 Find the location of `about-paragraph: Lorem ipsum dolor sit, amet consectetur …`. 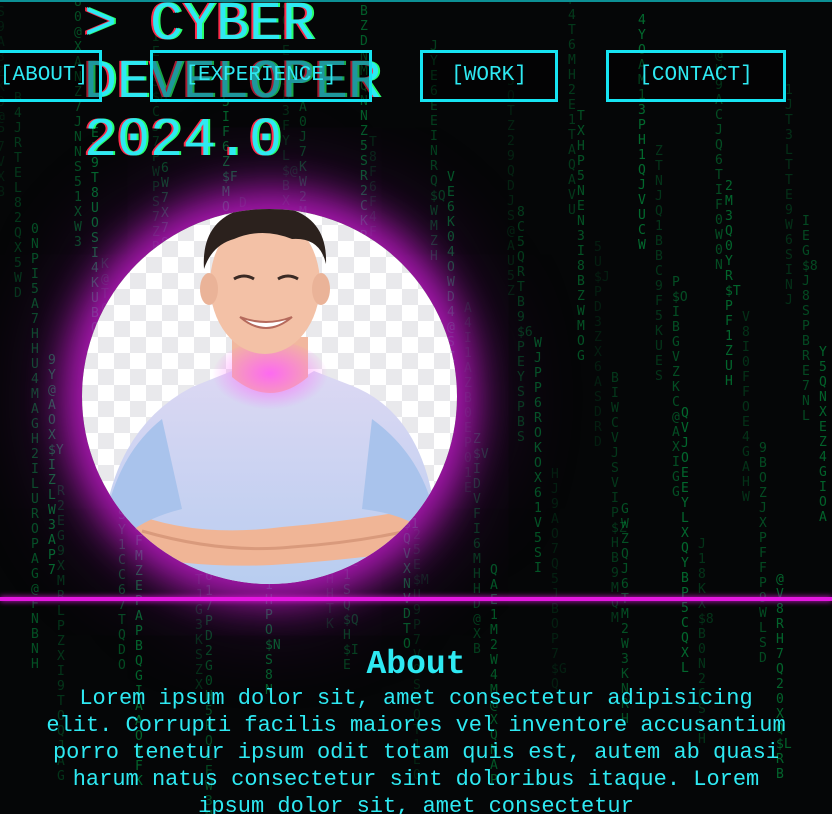

about-paragraph: Lorem ipsum dolor sit, amet consectetur … is located at coordinates (416, 750).